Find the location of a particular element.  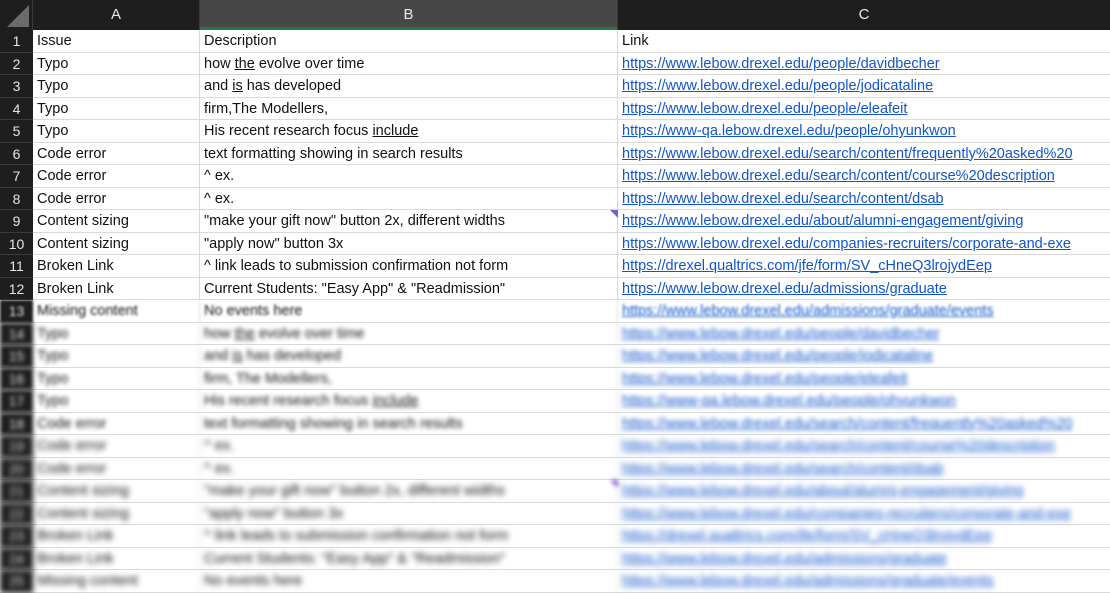

row-number: 7 is located at coordinates (16, 176).